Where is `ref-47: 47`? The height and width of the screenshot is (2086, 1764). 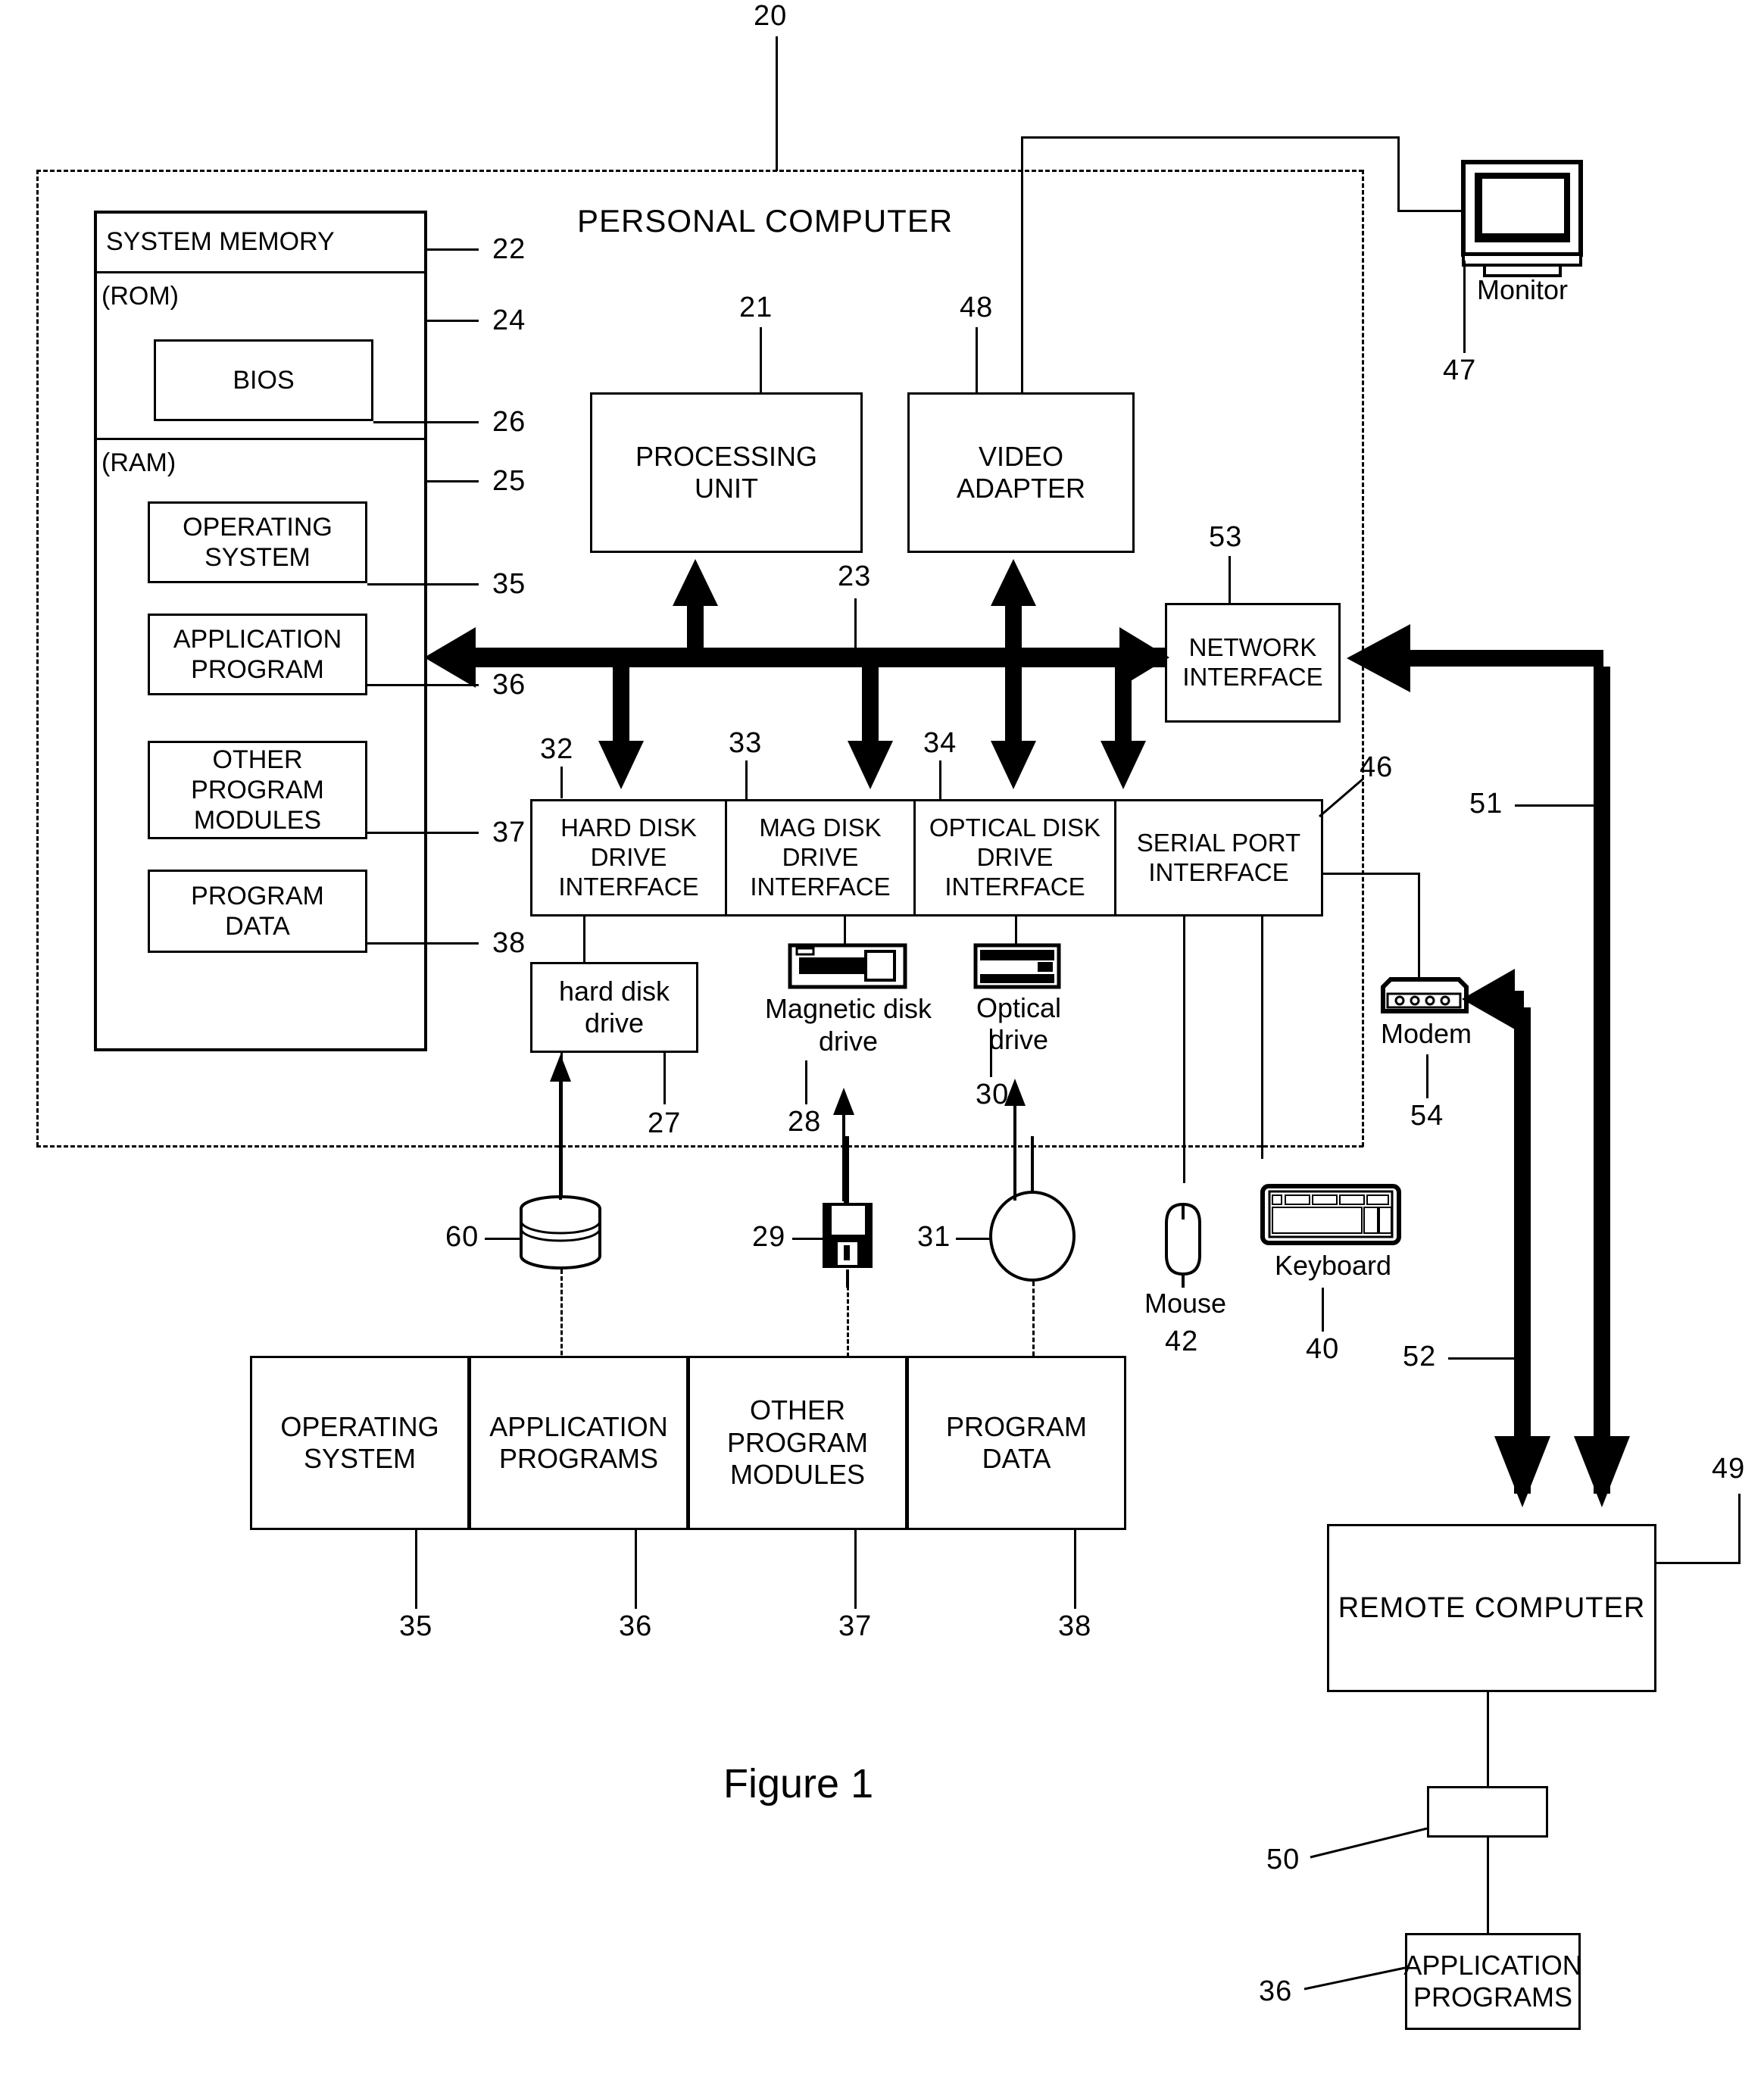
ref-47: 47 is located at coordinates (1460, 370).